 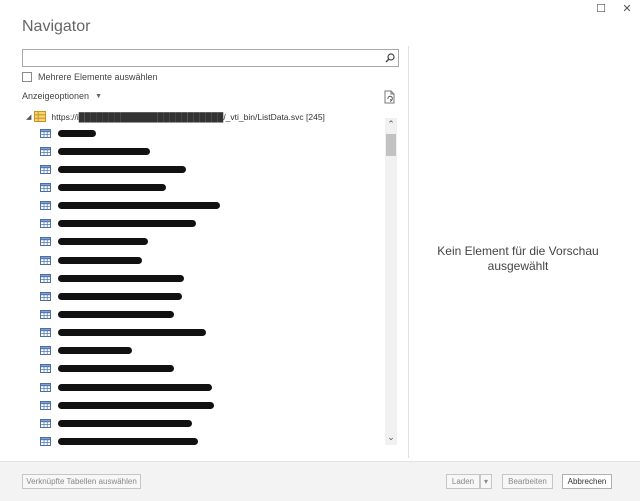 I want to click on load-button: Laden, so click(x=463, y=481).